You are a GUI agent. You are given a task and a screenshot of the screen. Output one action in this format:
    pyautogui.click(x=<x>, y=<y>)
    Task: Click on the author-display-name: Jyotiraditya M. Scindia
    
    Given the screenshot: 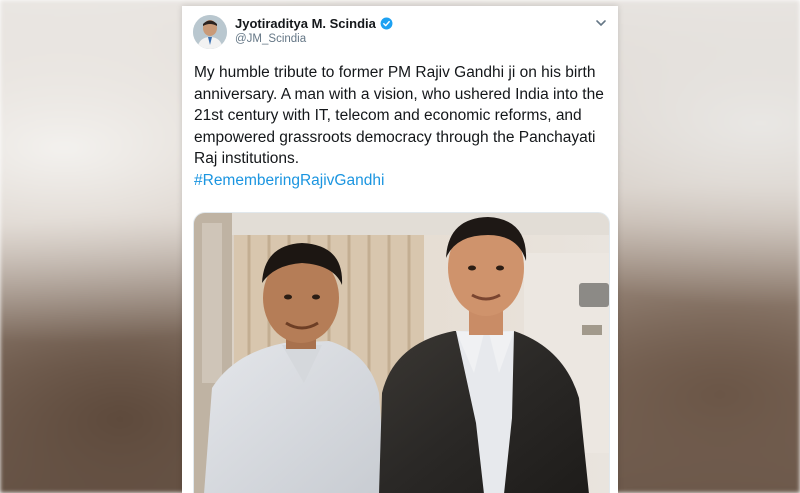 What is the action you would take?
    pyautogui.click(x=305, y=23)
    